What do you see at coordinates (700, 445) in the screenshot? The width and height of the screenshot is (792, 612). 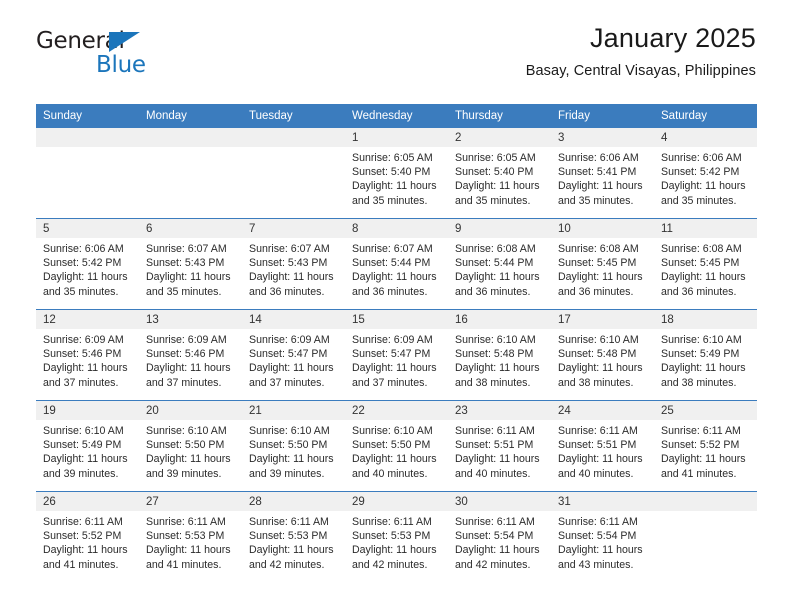 I see `sunset-text: Sunset: 5:52 PM` at bounding box center [700, 445].